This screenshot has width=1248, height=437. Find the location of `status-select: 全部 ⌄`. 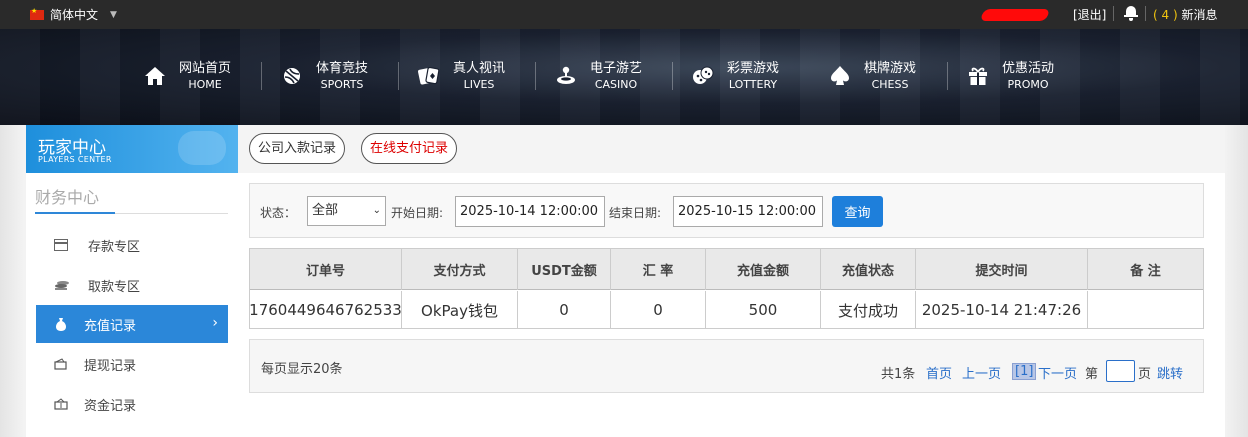

status-select: 全部 ⌄ is located at coordinates (346, 211).